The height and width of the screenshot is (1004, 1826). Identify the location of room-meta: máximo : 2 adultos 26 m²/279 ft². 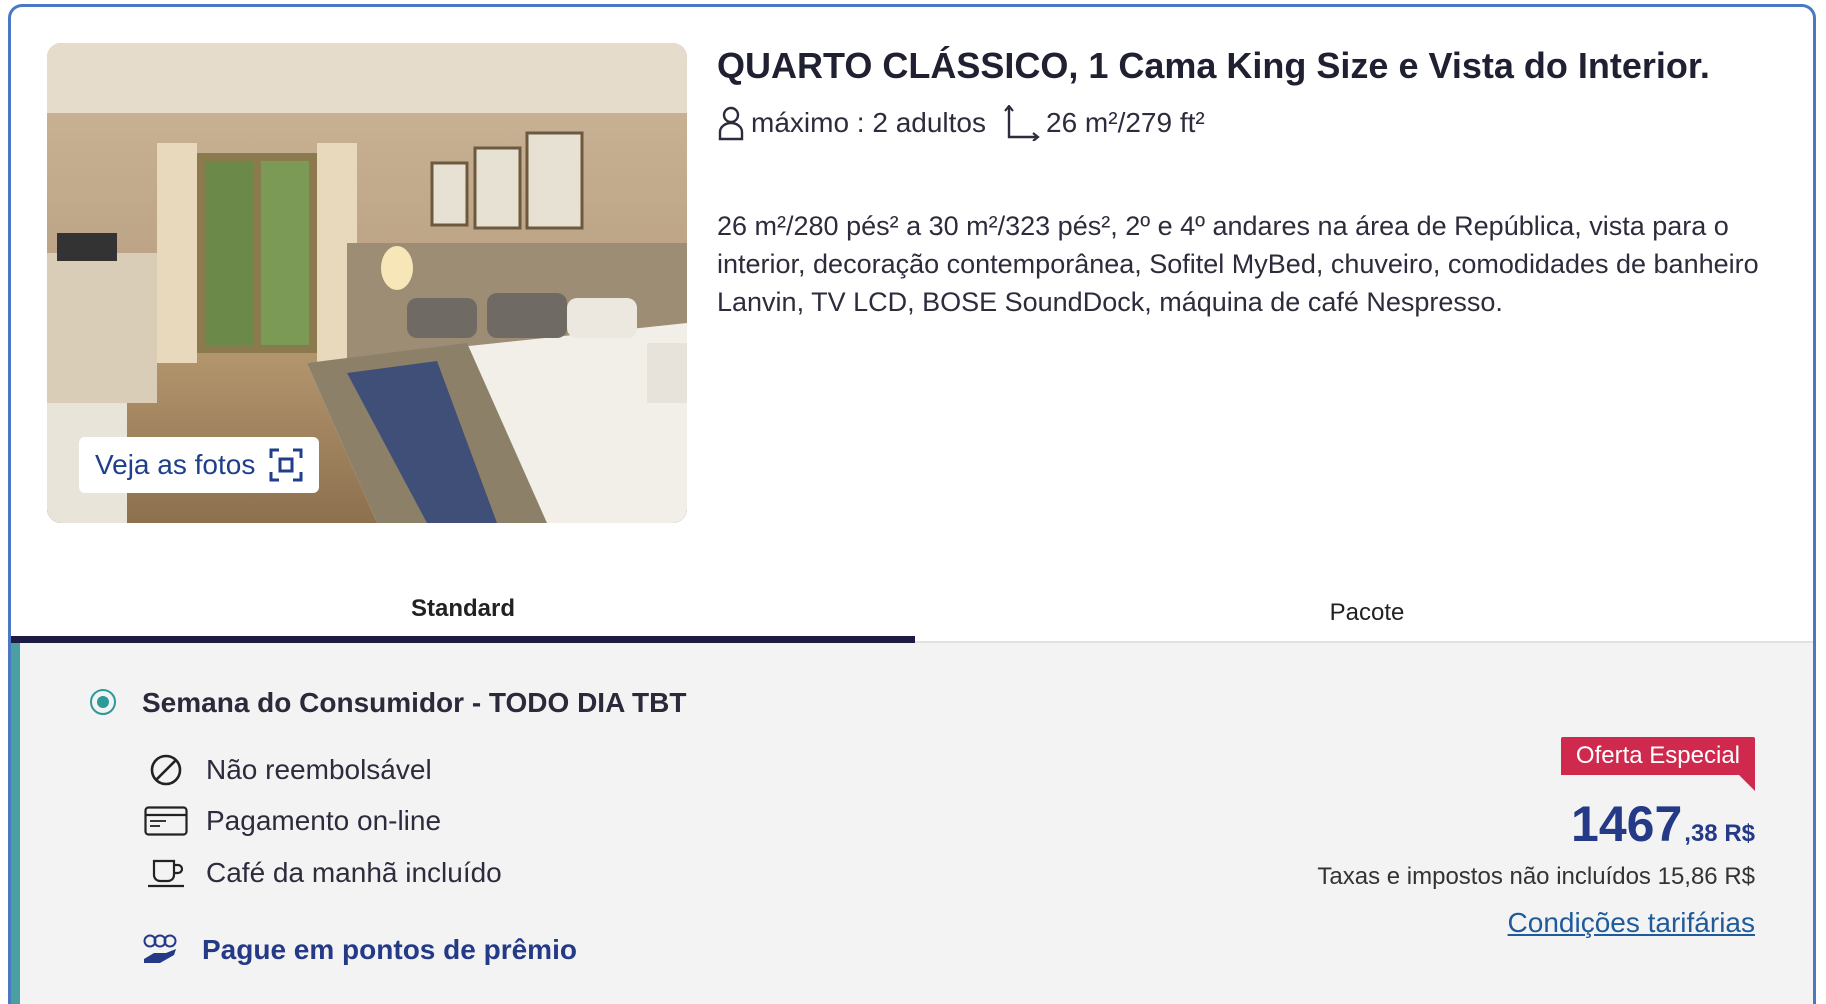
(961, 123).